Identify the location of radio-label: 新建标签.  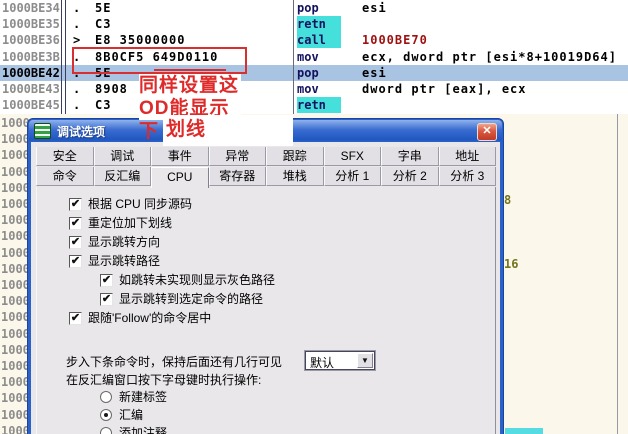
(143, 397).